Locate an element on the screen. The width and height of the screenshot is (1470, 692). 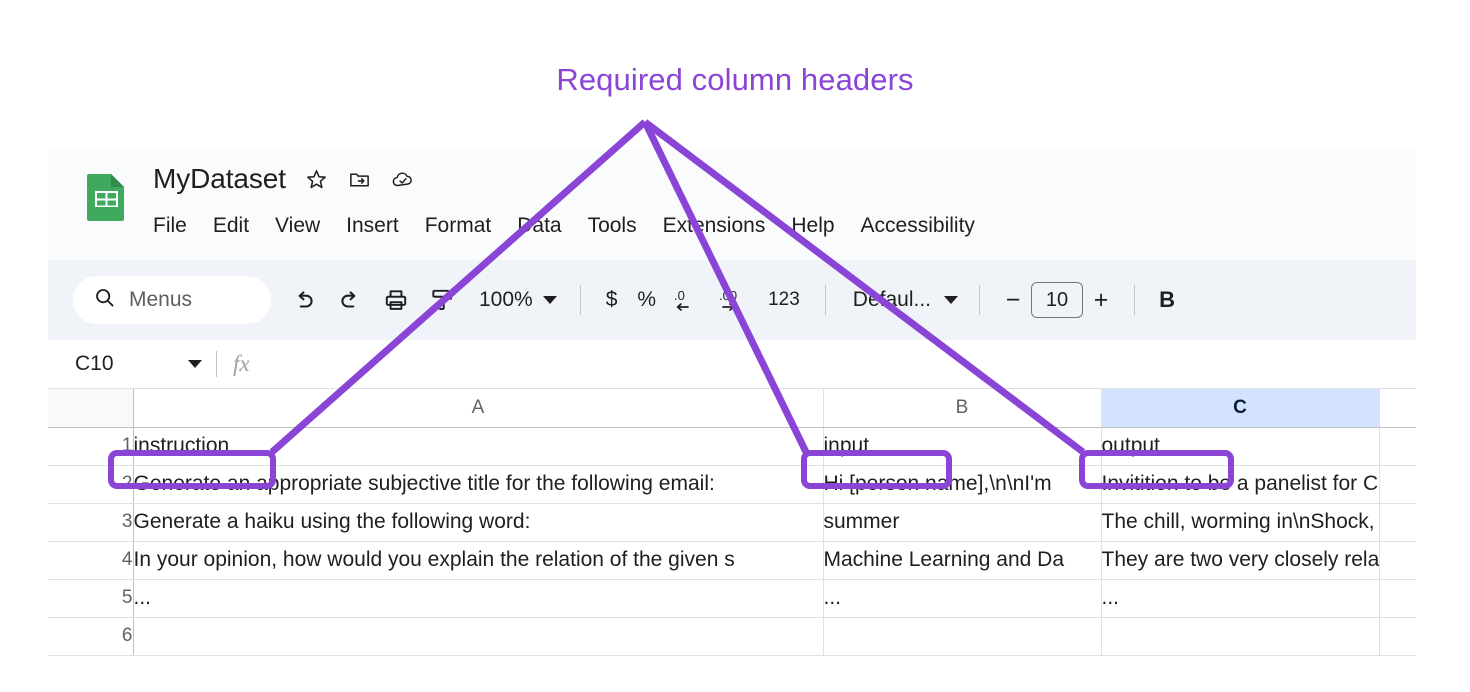
cell-b3: summer is located at coordinates (962, 522).